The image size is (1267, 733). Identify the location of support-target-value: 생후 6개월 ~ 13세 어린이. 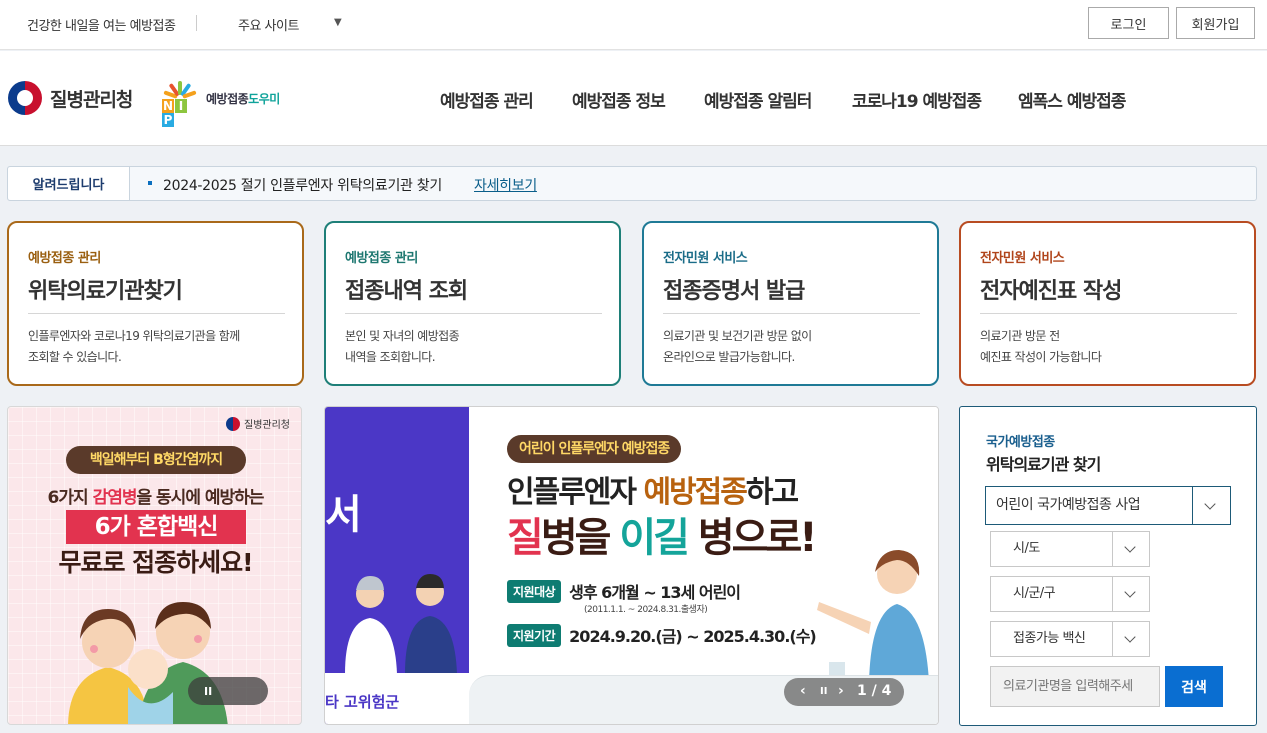
(655, 592).